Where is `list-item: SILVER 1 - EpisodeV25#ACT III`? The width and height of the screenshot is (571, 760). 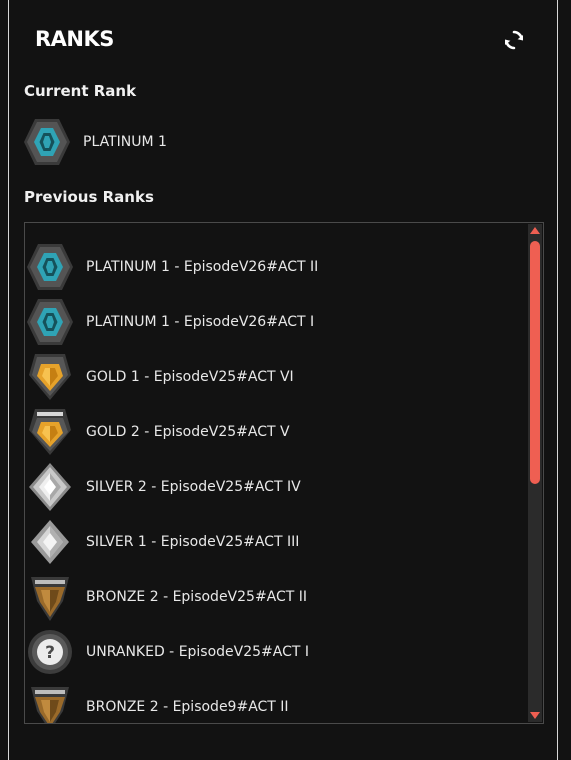
list-item: SILVER 1 - EpisodeV25#ACT III is located at coordinates (276, 541).